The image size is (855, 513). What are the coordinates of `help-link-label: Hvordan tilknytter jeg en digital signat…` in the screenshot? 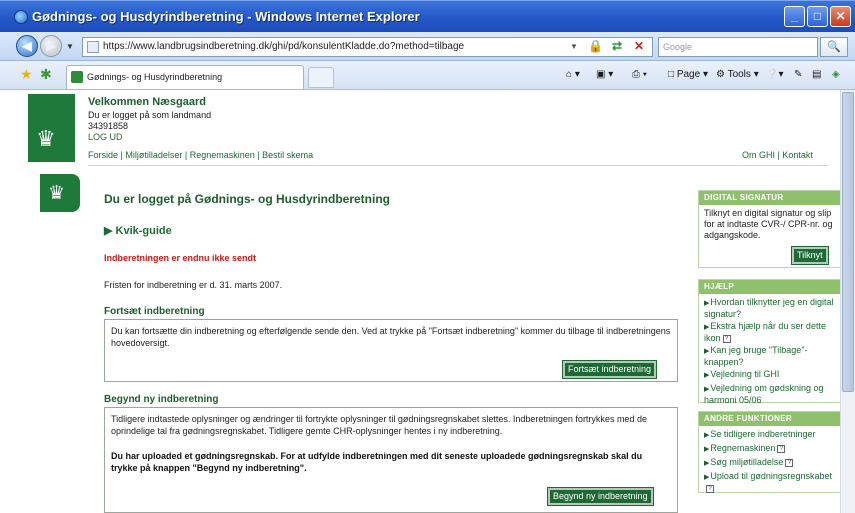 It's located at (769, 308).